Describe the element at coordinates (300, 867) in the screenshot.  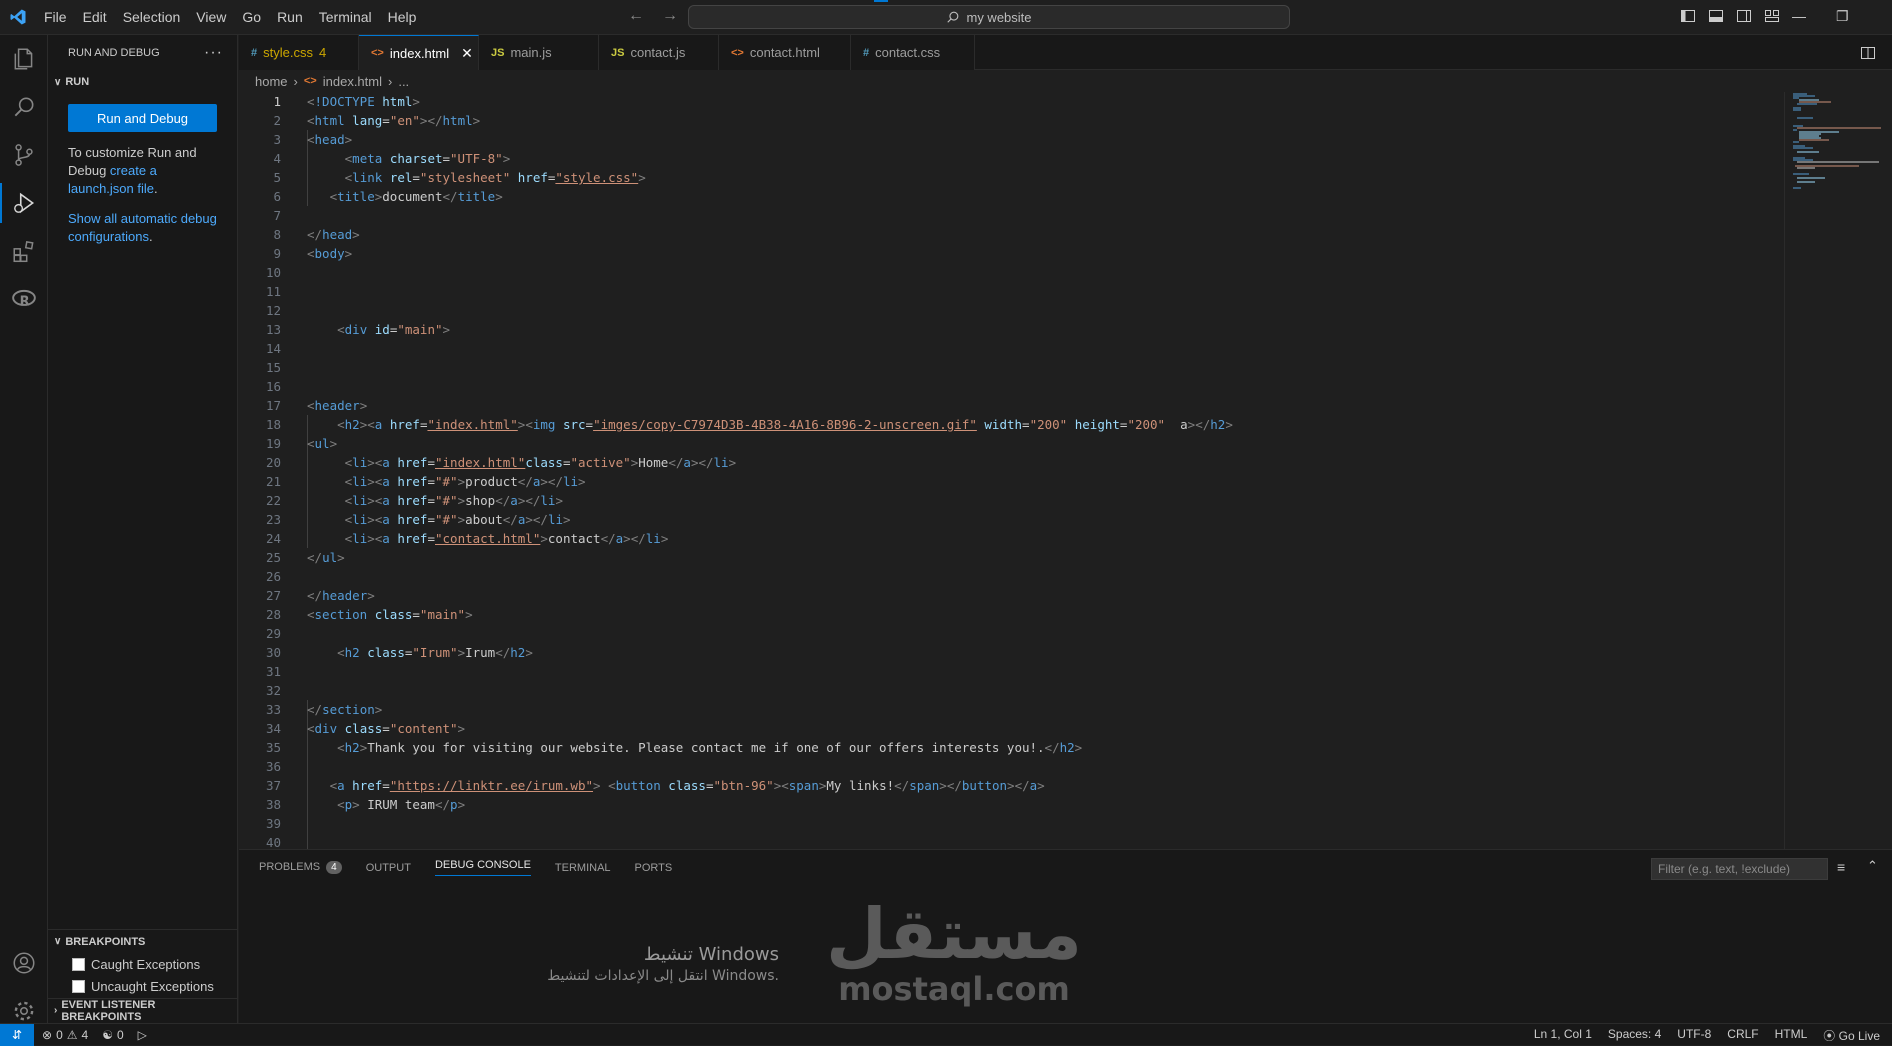
I see `tab-problems: PROBLEMS 4` at that location.